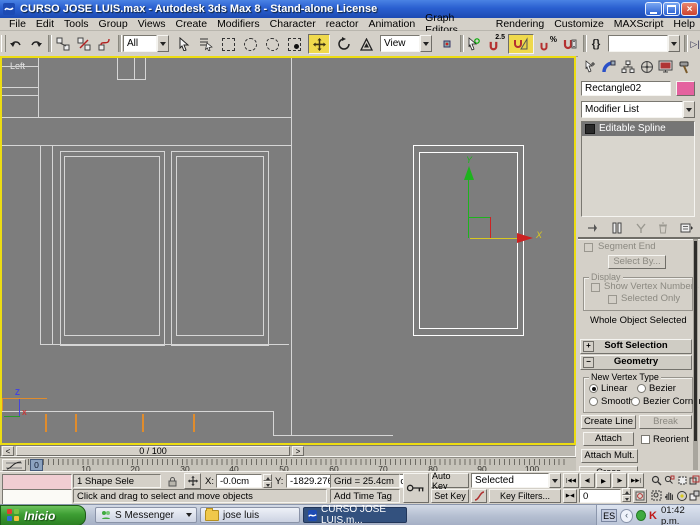 The image size is (700, 525). What do you see at coordinates (192, 24) in the screenshot?
I see `menu-create: Create` at bounding box center [192, 24].